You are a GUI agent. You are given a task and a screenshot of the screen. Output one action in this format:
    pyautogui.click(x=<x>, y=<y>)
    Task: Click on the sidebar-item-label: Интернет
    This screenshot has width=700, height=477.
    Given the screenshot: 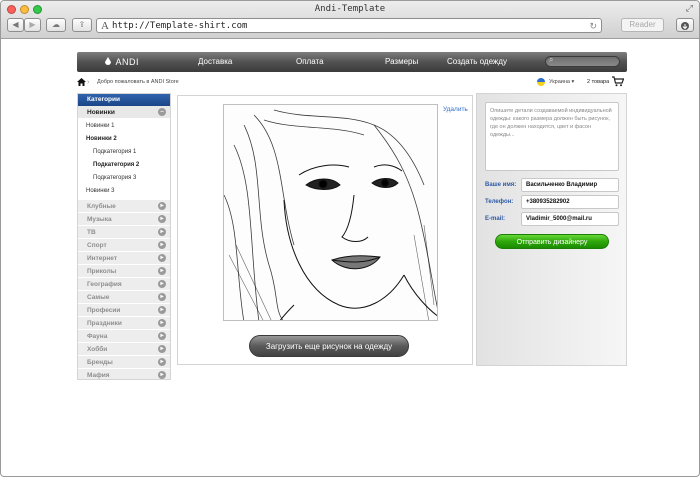 What is the action you would take?
    pyautogui.click(x=102, y=258)
    